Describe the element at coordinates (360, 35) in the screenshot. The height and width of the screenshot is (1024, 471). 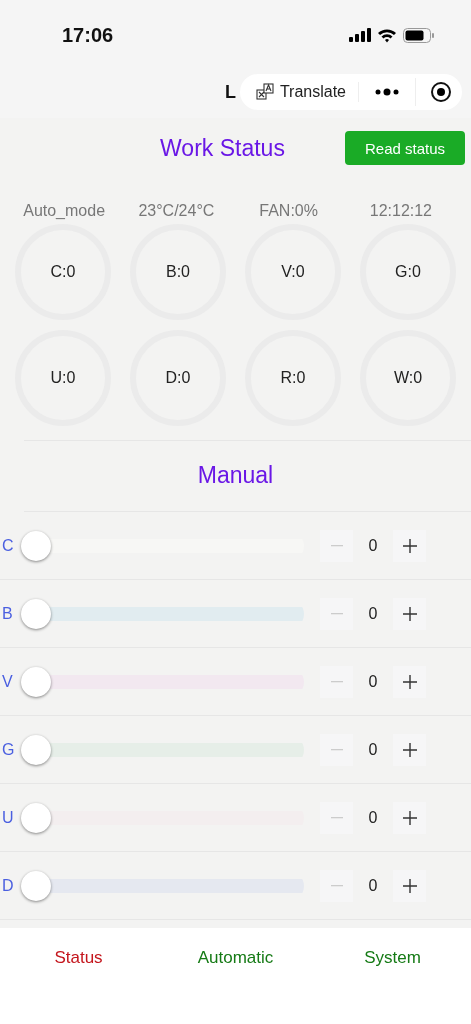
I see `signal-icon` at that location.